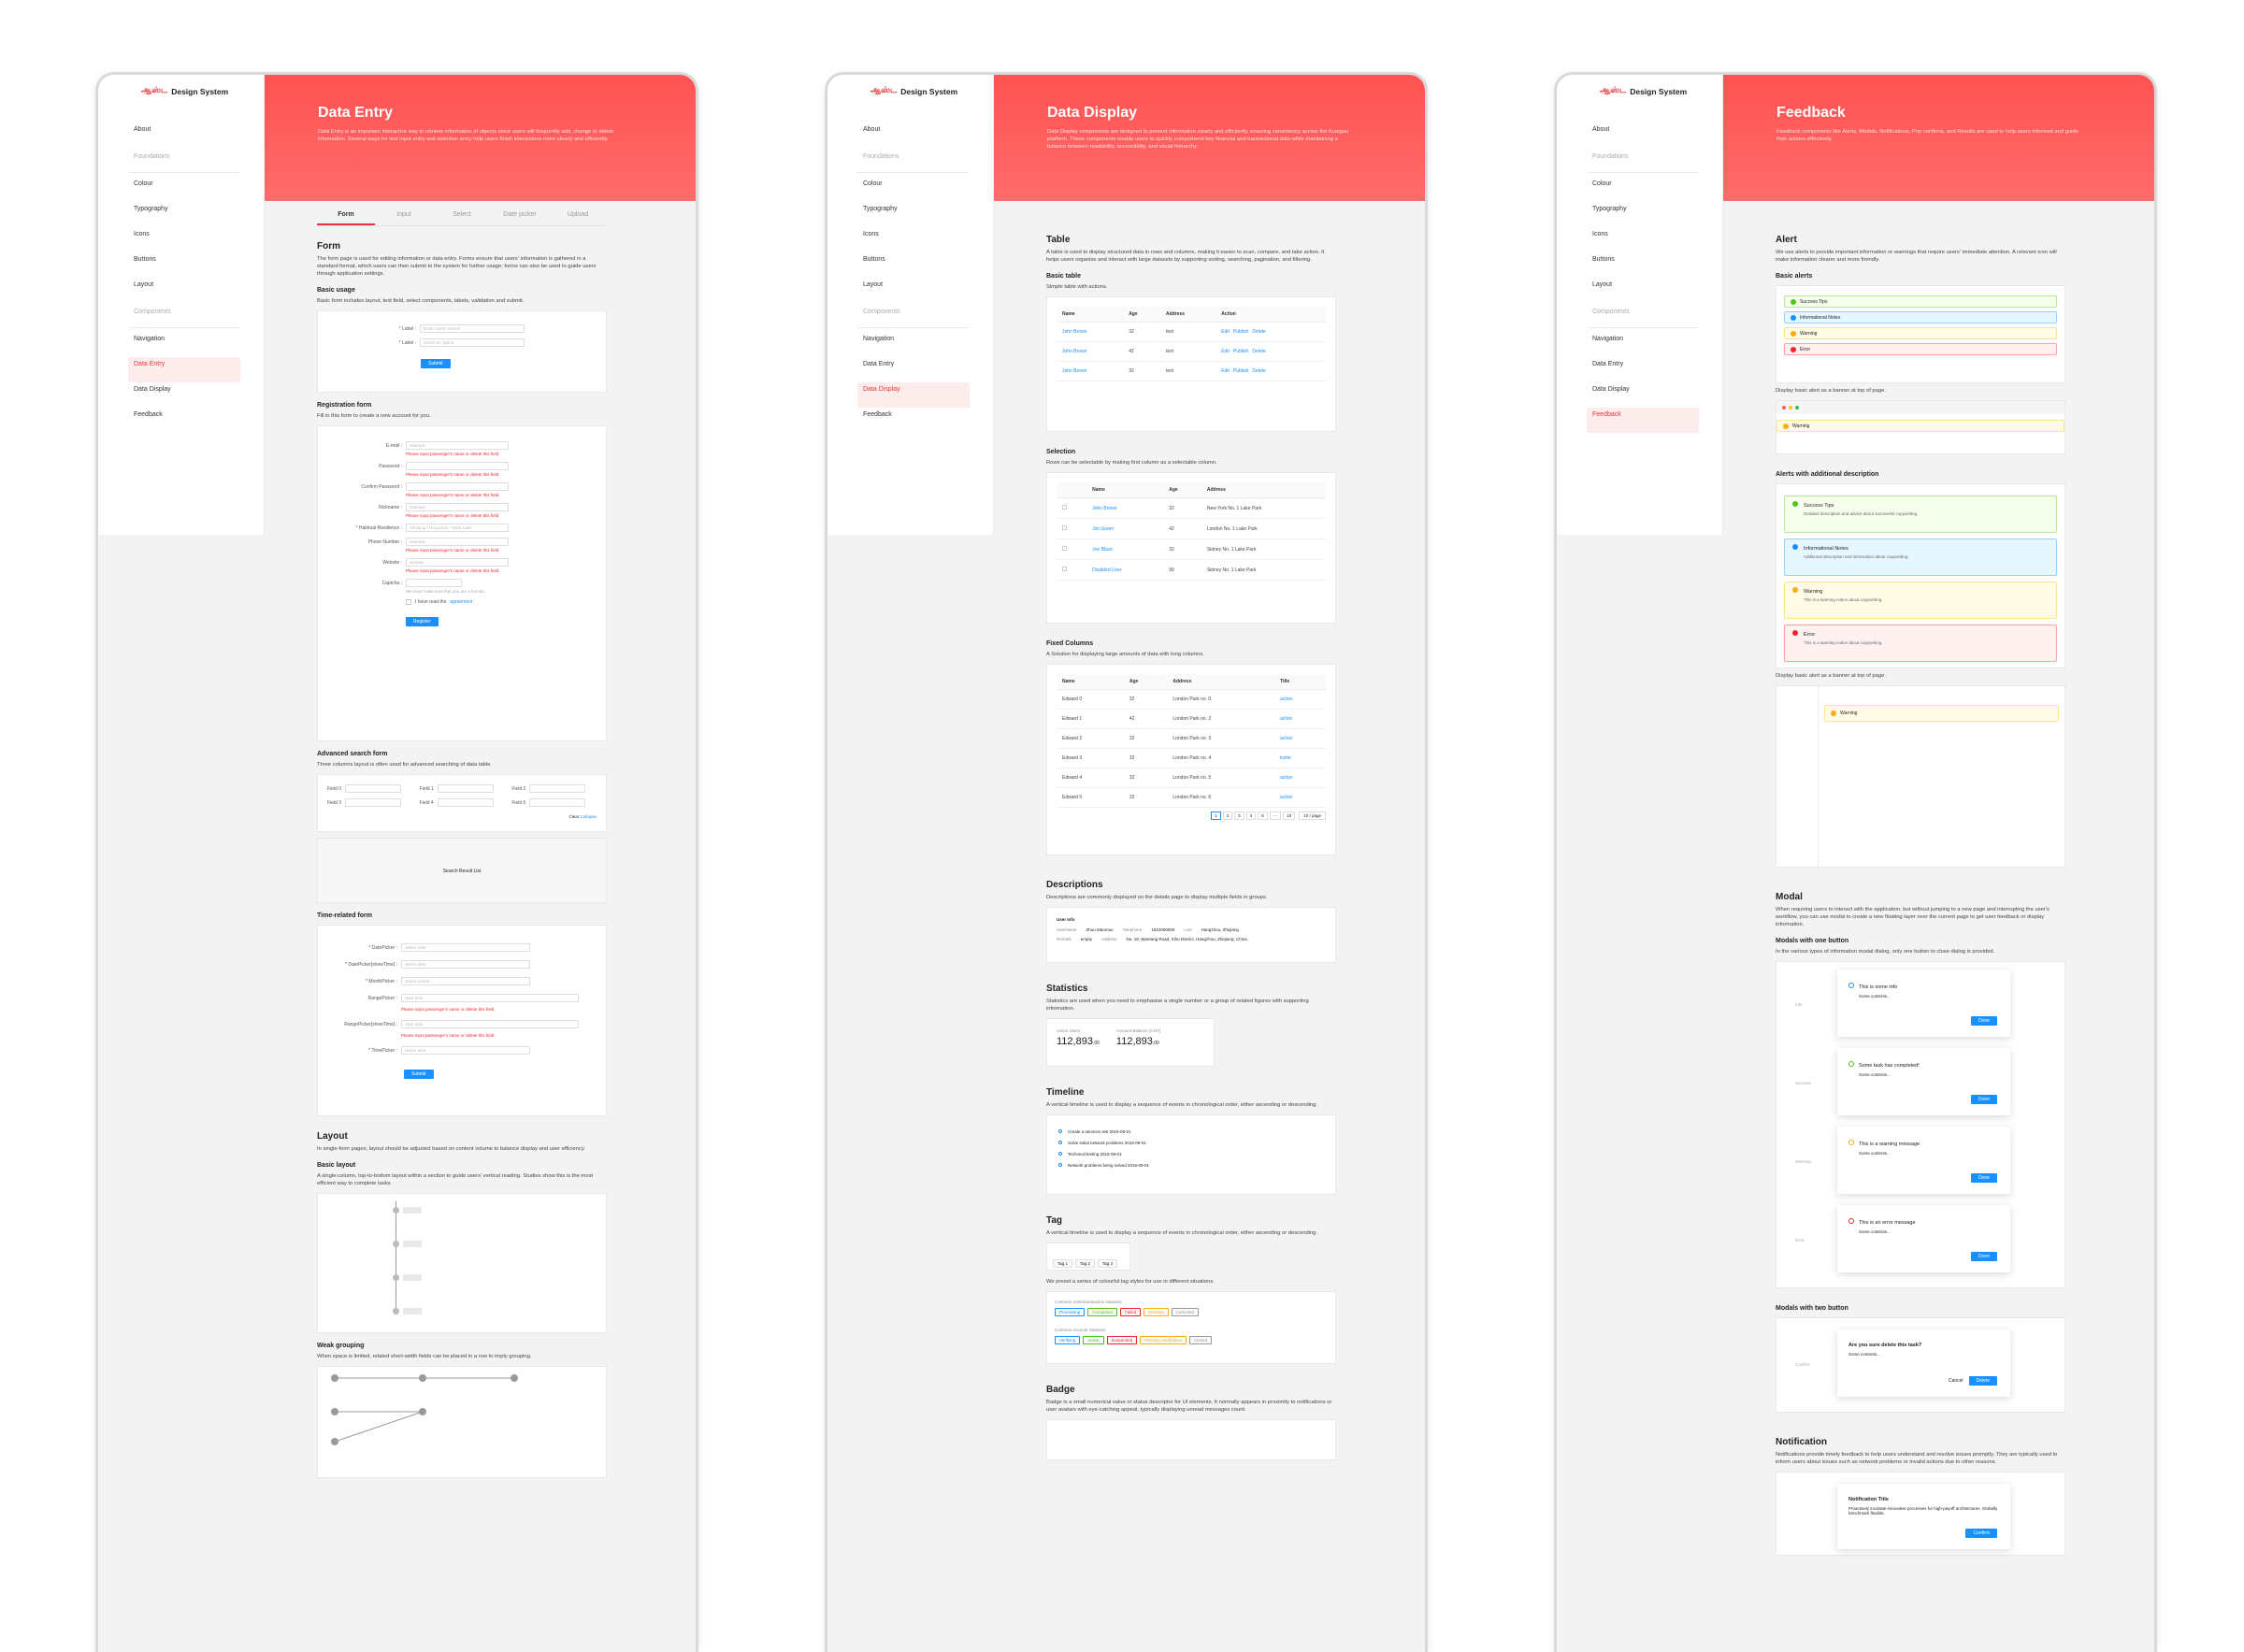 This screenshot has width=2244, height=1652. What do you see at coordinates (1263, 816) in the screenshot?
I see `page-button: 5` at bounding box center [1263, 816].